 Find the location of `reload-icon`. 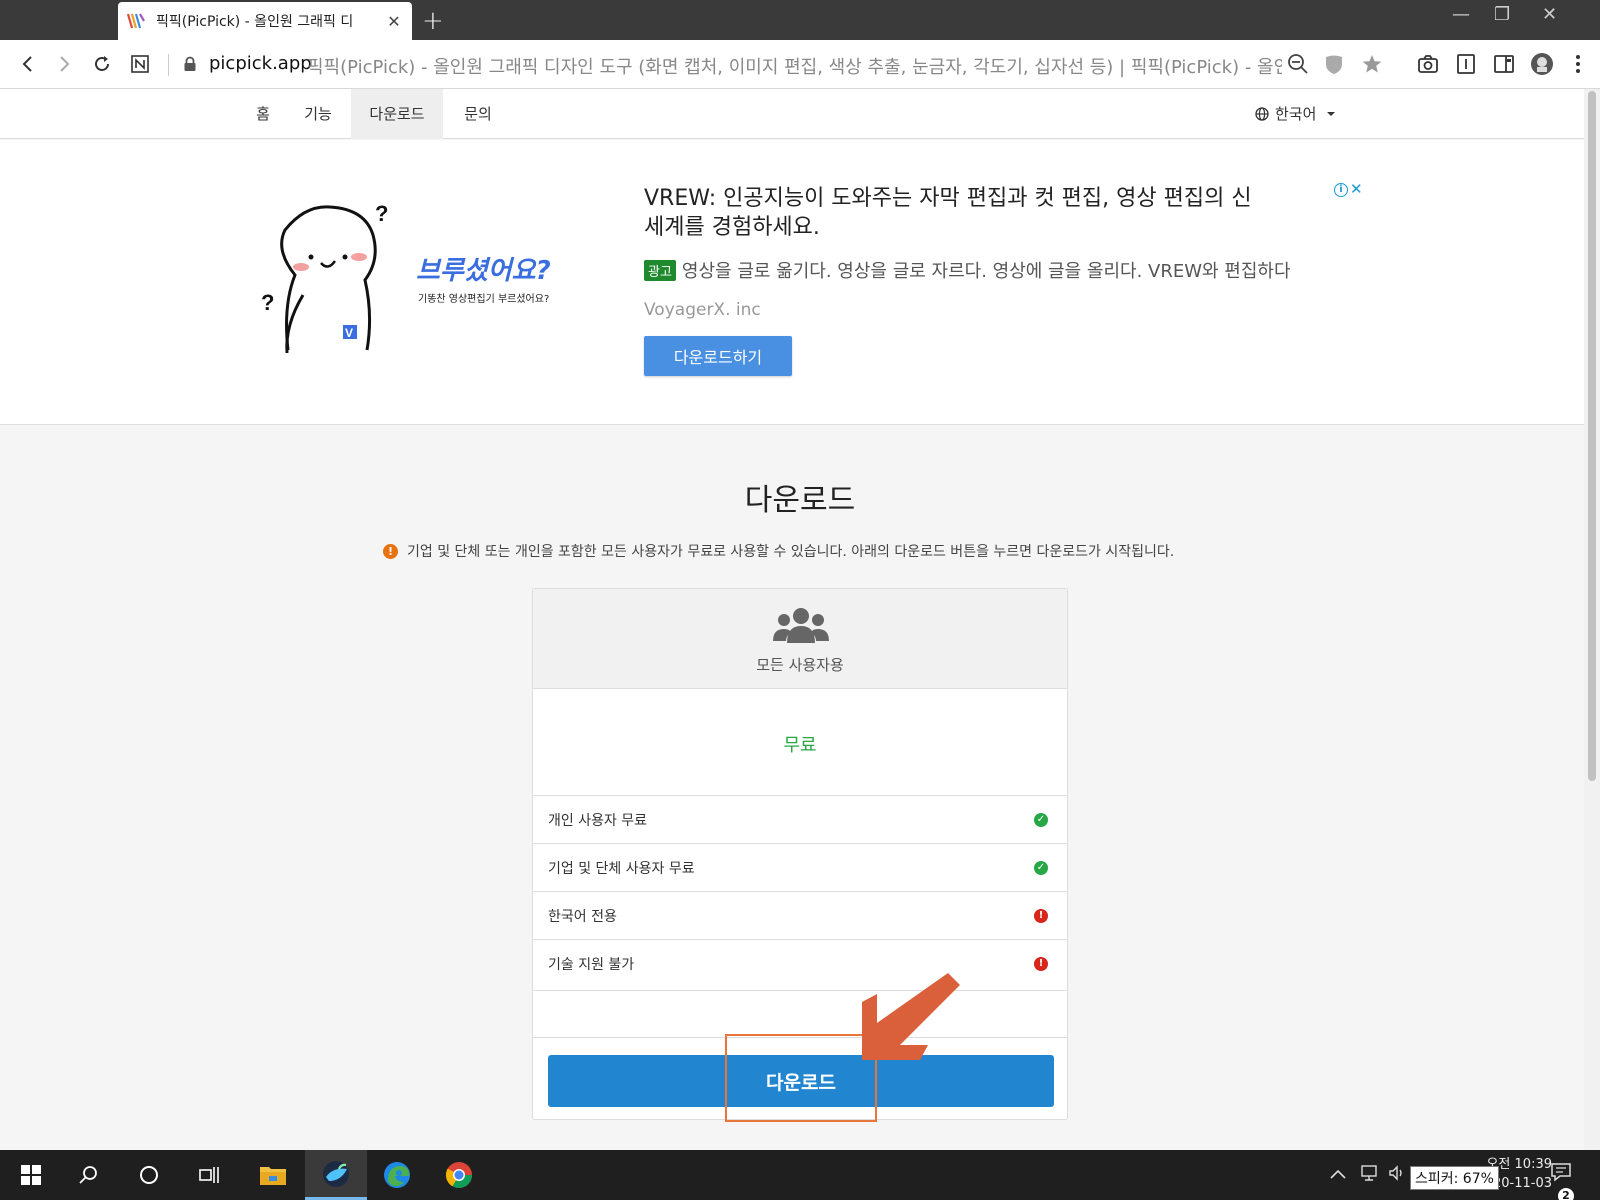

reload-icon is located at coordinates (102, 64).